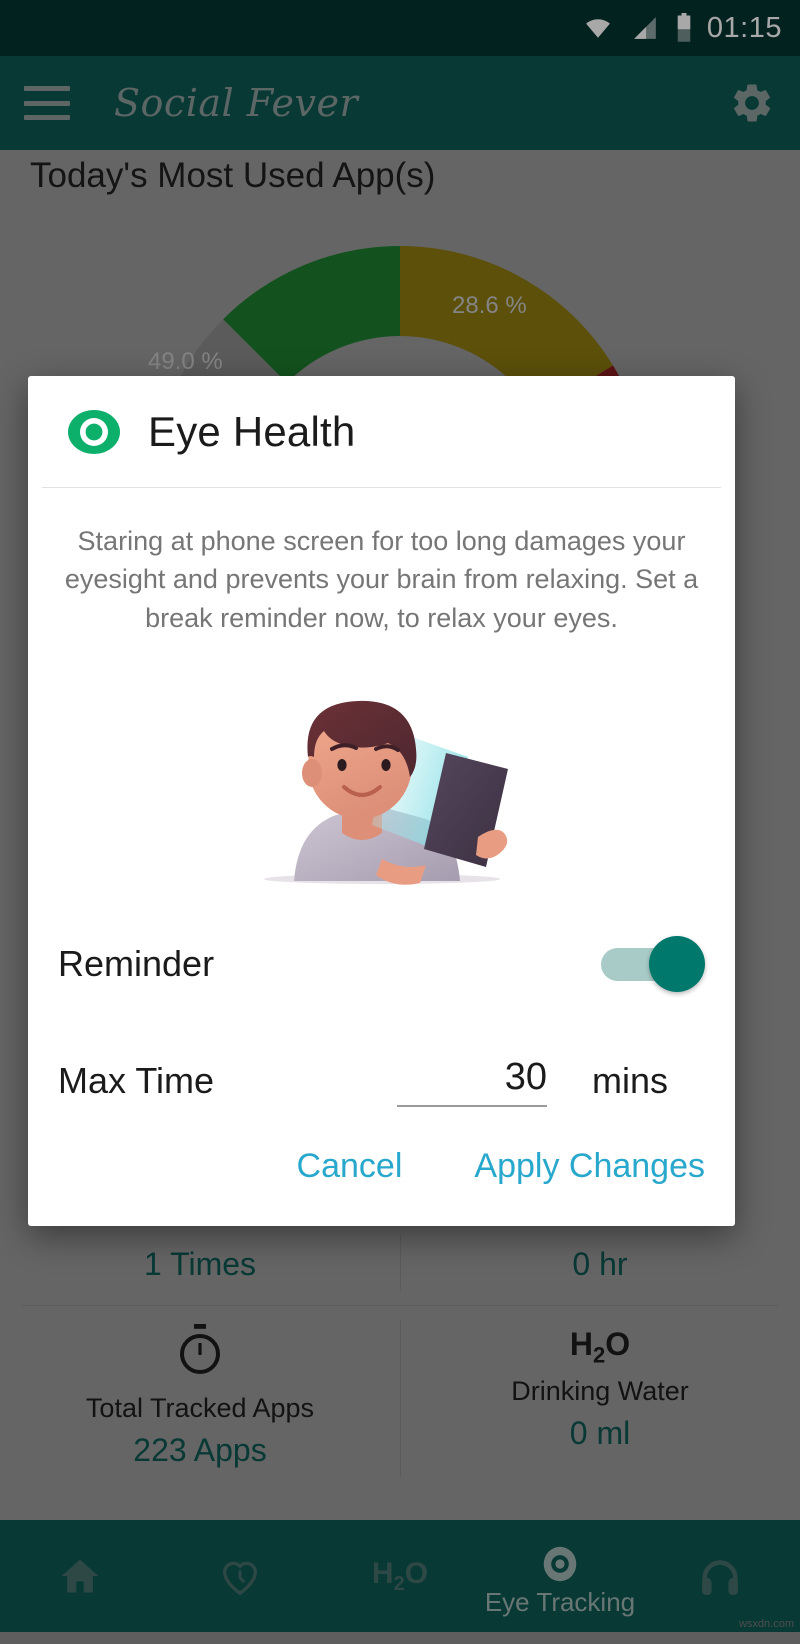 The image size is (800, 1644). I want to click on reminder-toggle, so click(653, 963).